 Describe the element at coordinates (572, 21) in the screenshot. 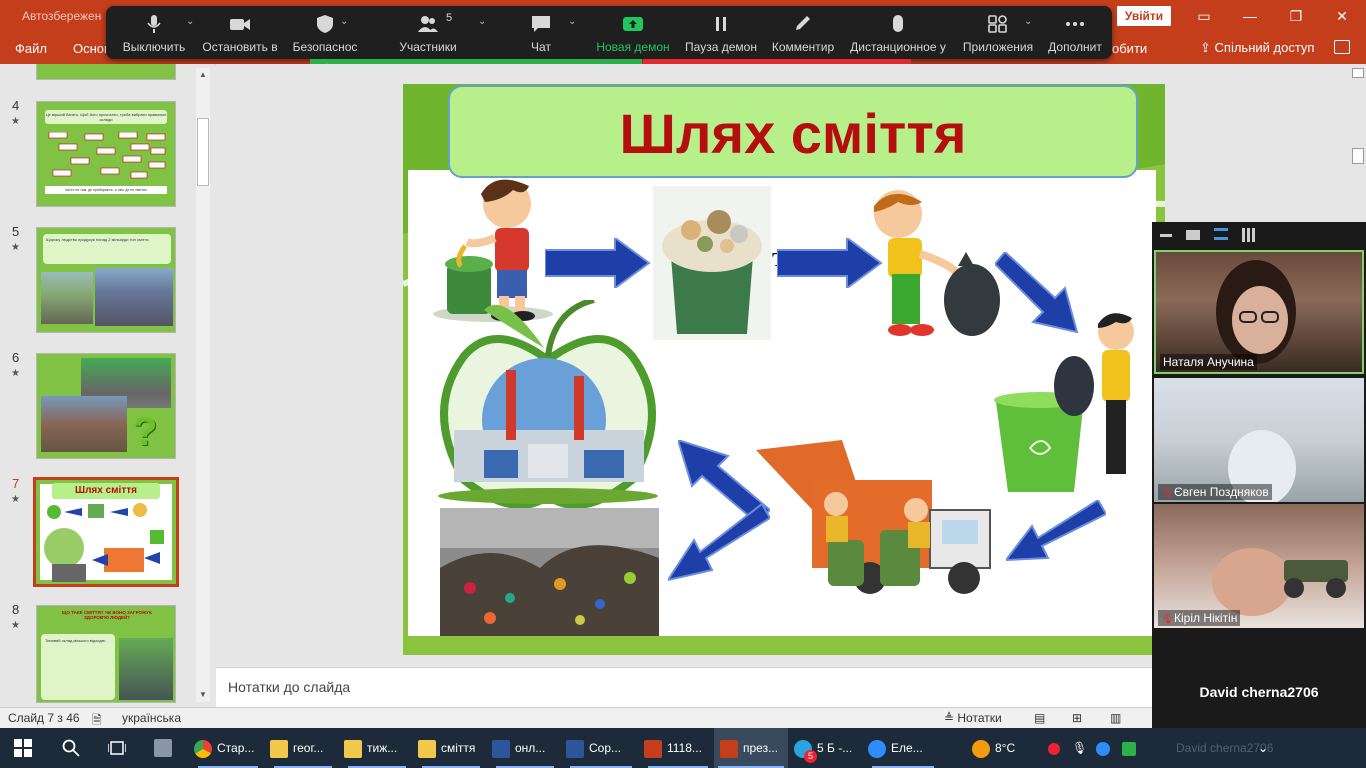

I see `chat-options-chevron-icon: ⌄` at that location.